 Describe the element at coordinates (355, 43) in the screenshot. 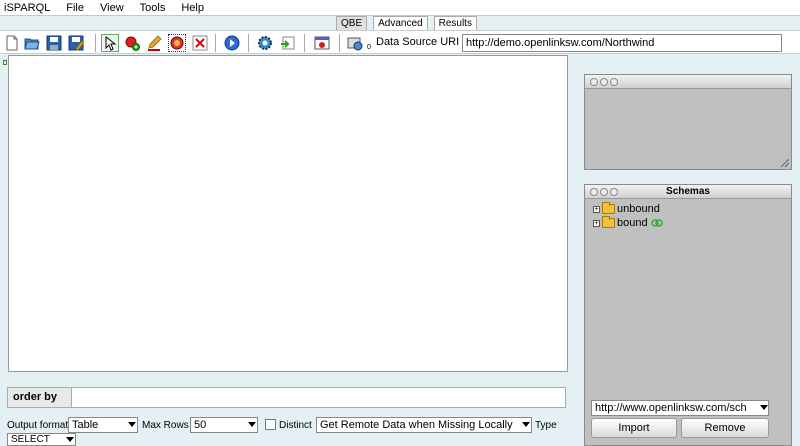

I see `datasource-icon` at that location.